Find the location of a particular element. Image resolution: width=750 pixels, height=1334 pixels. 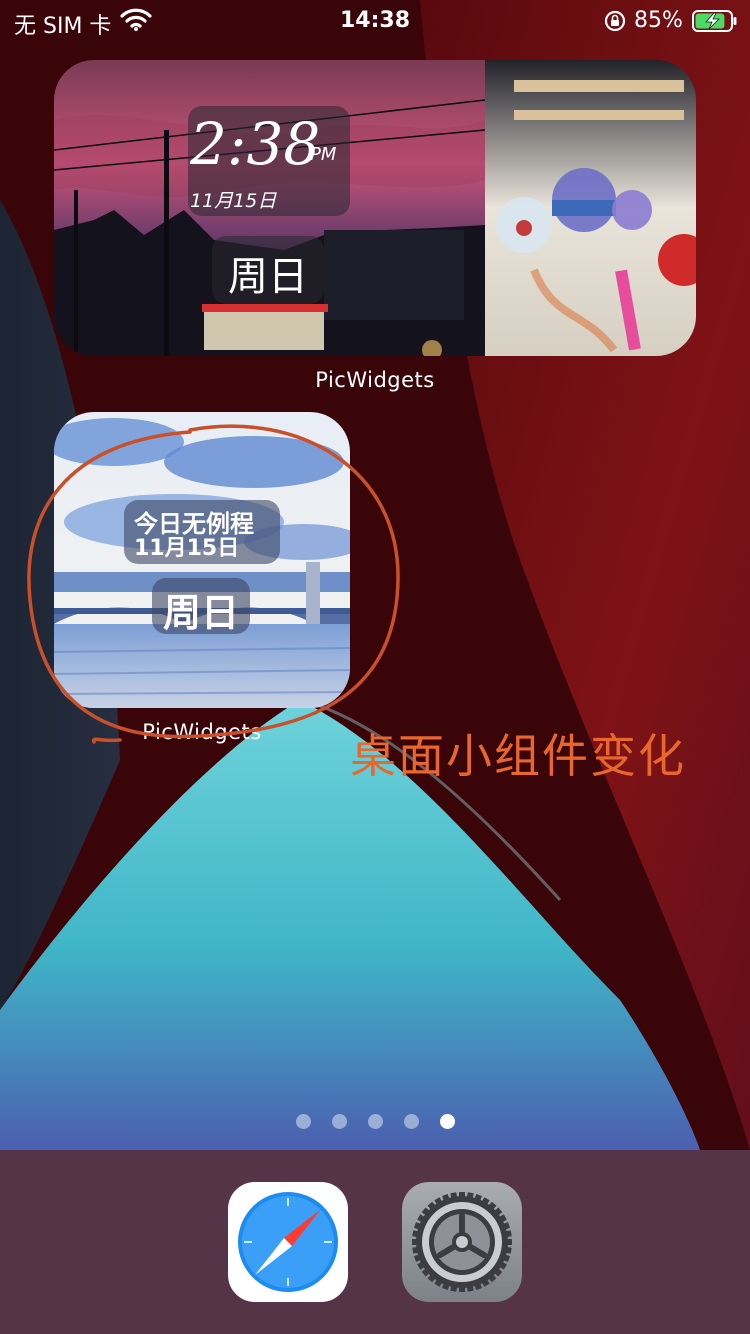

page-indicator is located at coordinates (375, 1122).